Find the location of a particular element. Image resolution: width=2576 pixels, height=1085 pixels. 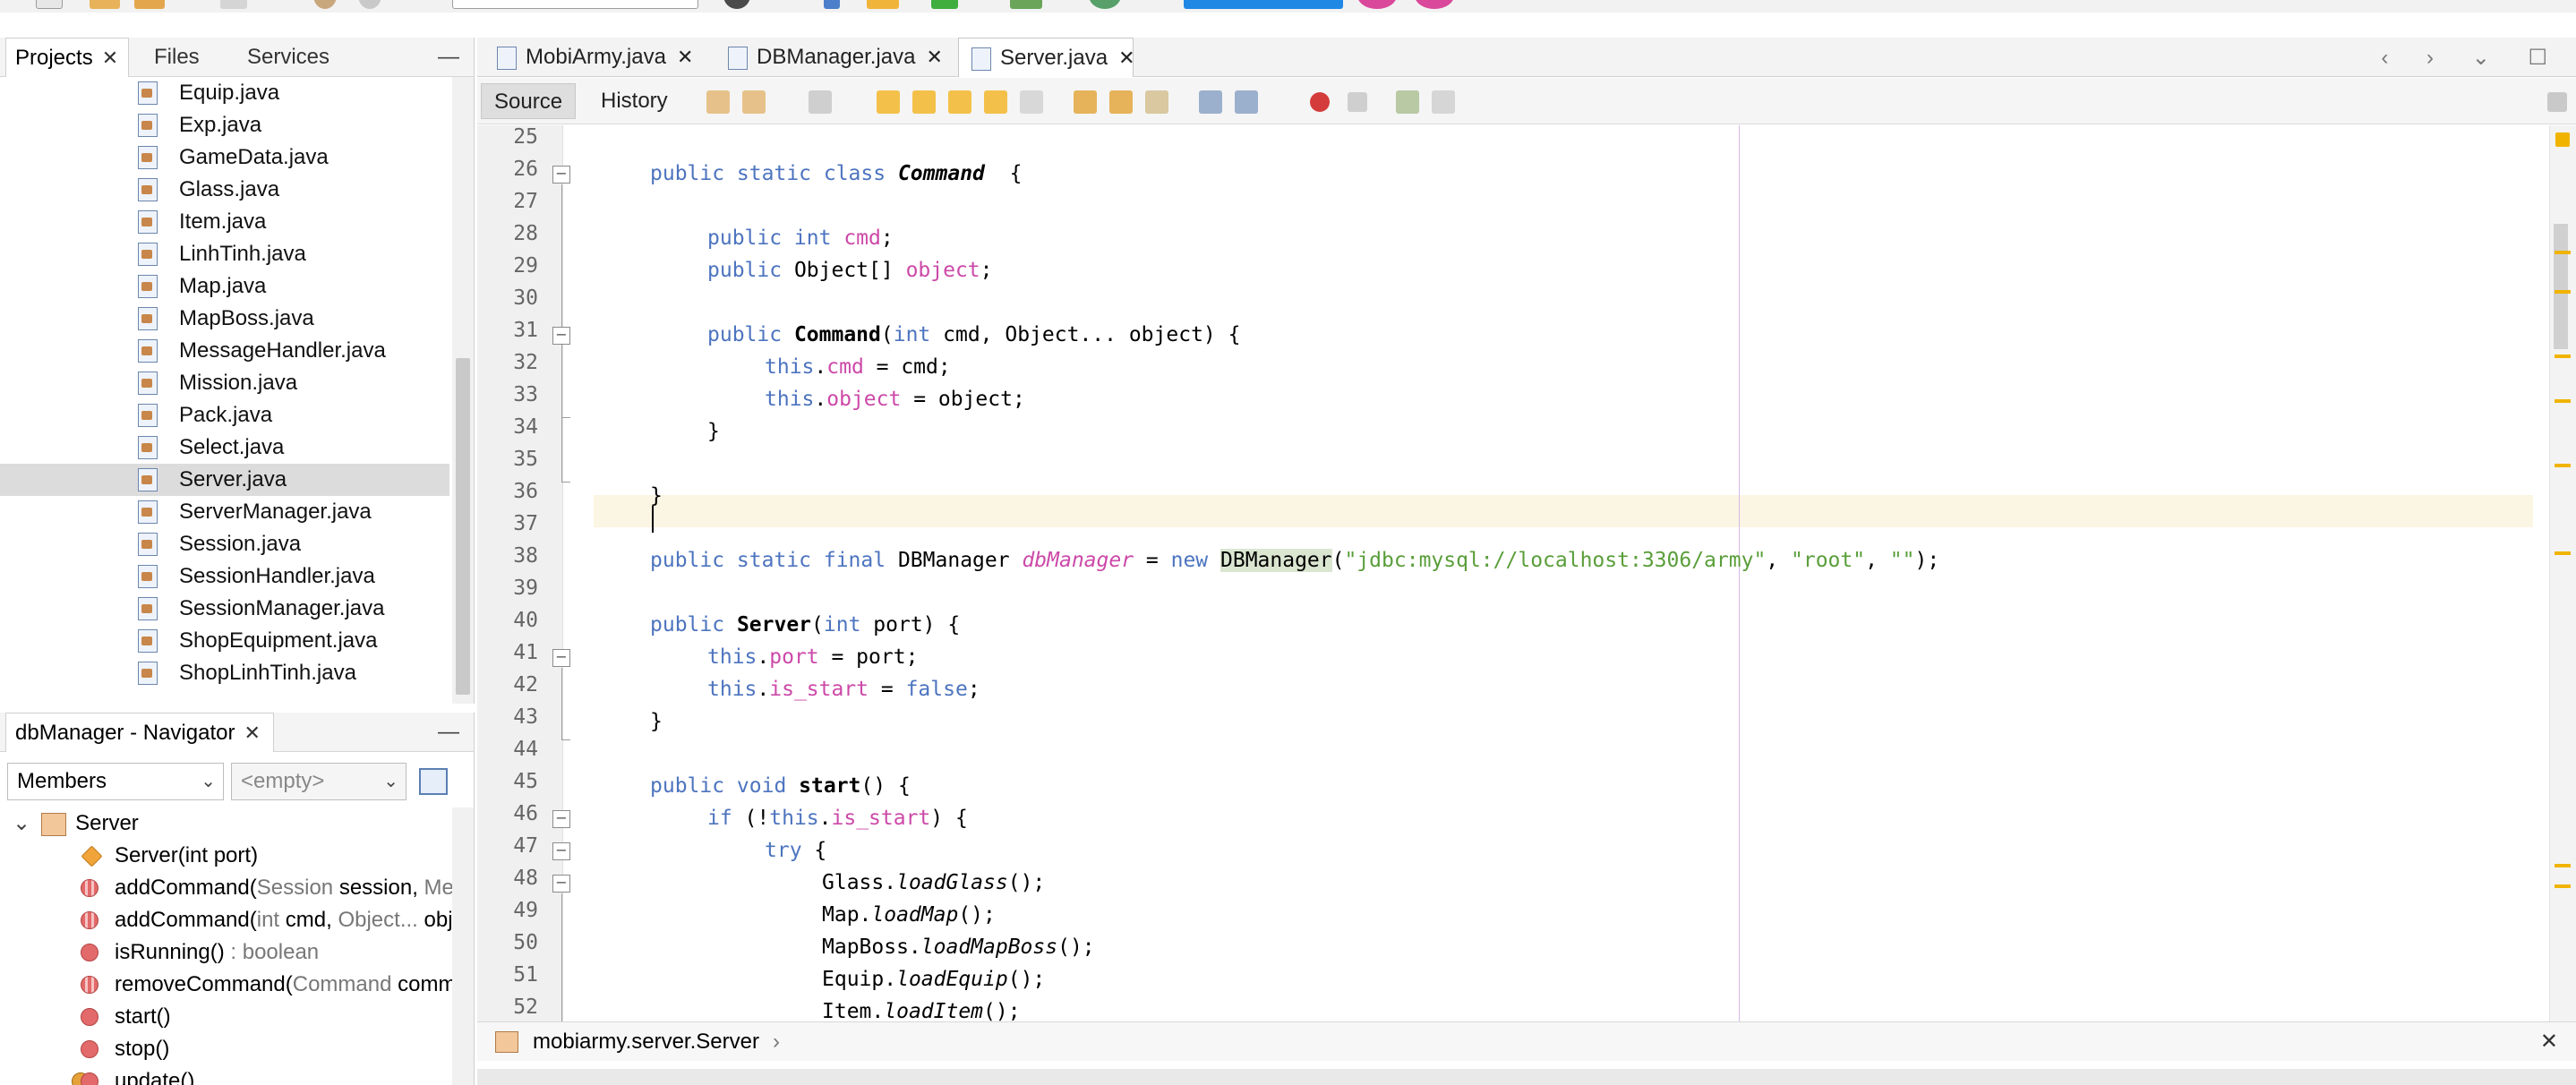

tab-navigator: dbManager - Navigator ✕ is located at coordinates (139, 733).